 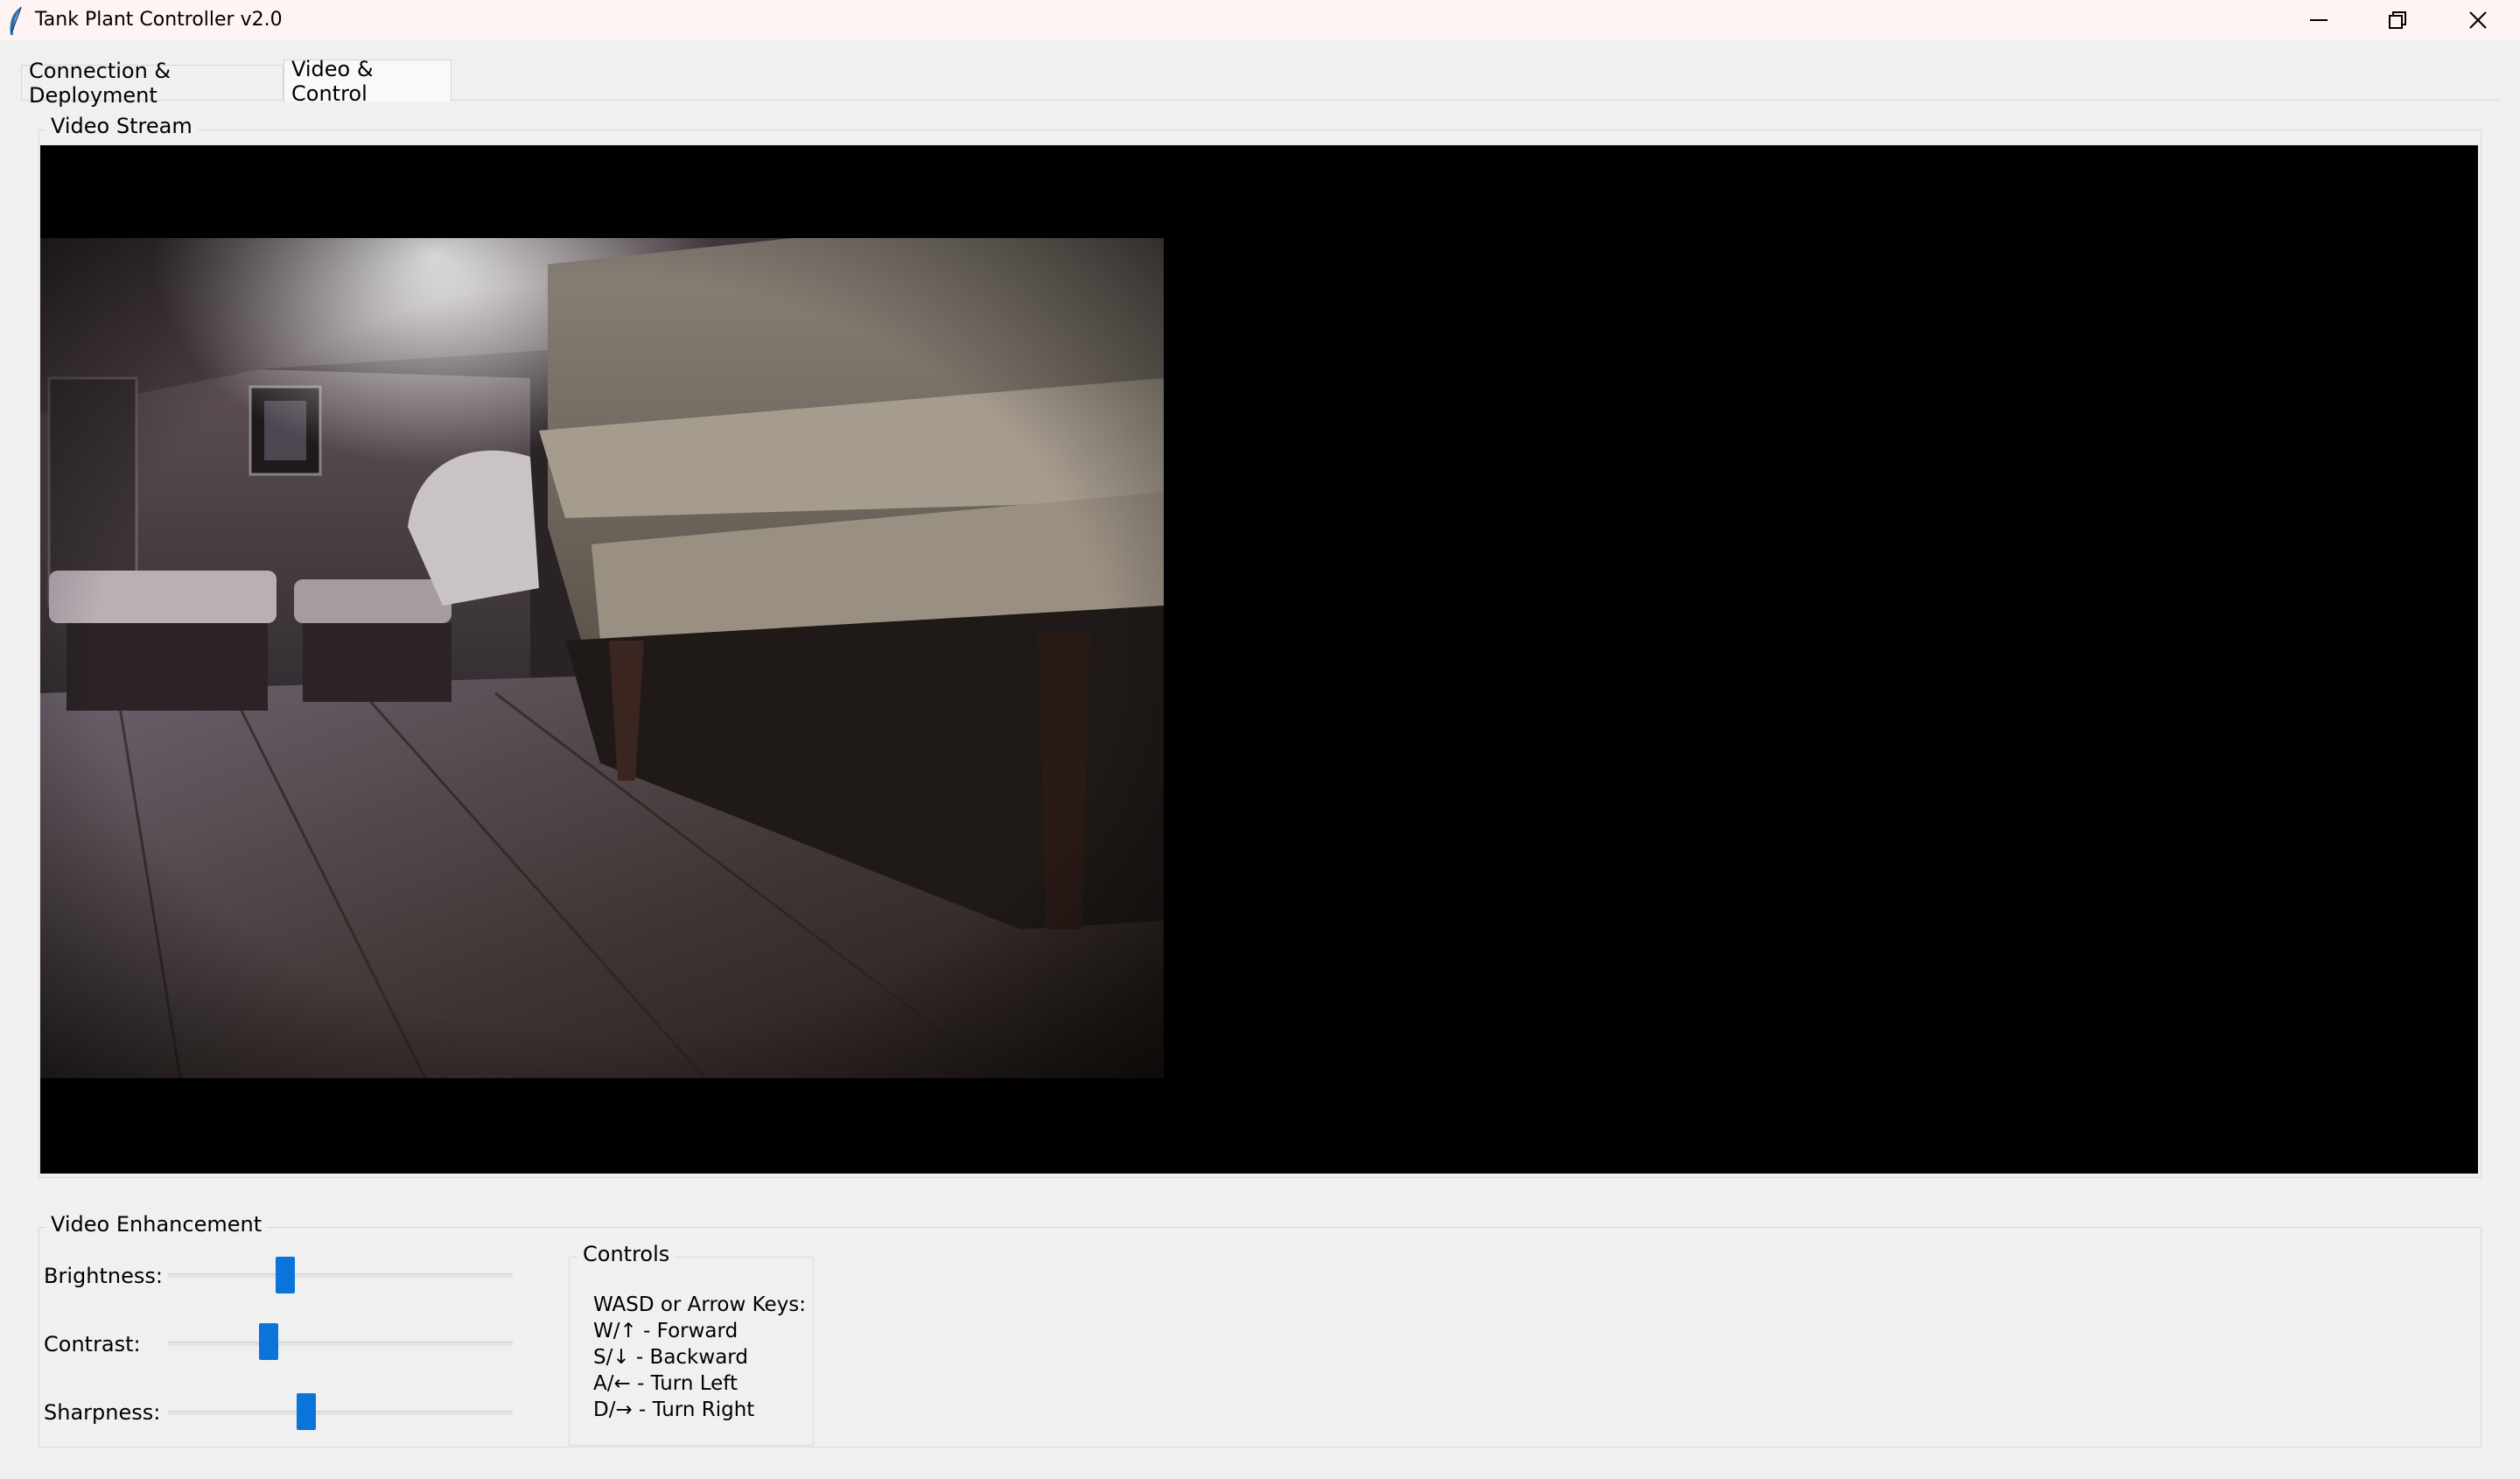 I want to click on sharpness-slider-track, so click(x=340, y=1413).